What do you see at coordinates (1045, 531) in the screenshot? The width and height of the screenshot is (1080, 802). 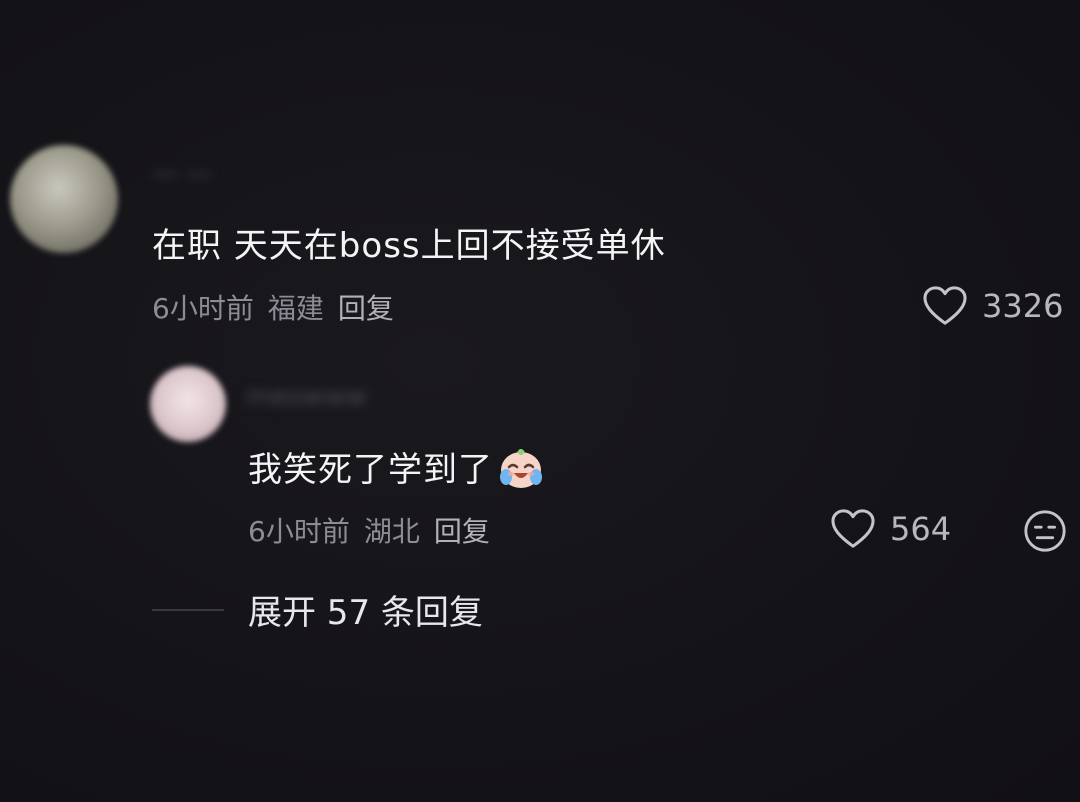 I see `expressionless-face-icon` at bounding box center [1045, 531].